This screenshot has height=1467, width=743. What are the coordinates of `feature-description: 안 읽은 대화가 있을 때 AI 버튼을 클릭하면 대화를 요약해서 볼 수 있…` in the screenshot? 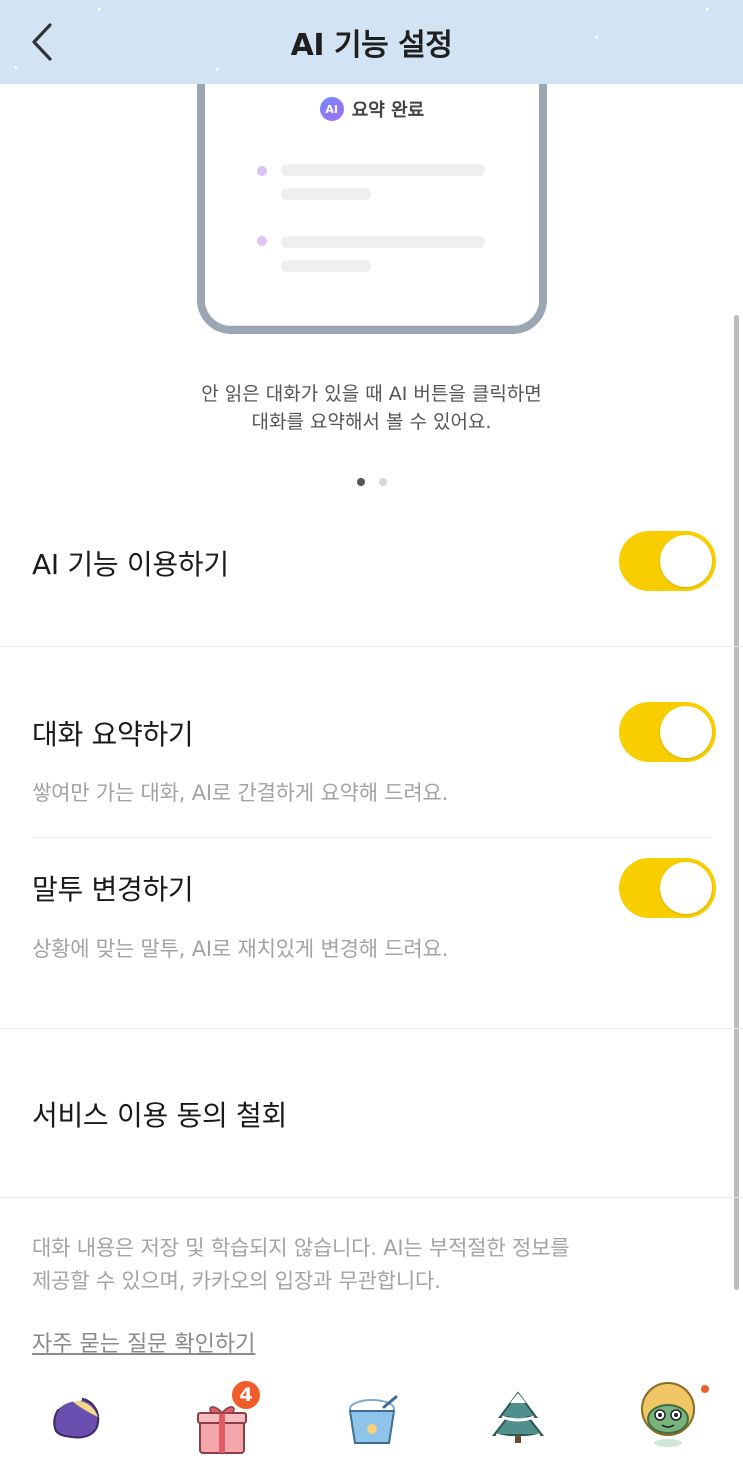 It's located at (371, 408).